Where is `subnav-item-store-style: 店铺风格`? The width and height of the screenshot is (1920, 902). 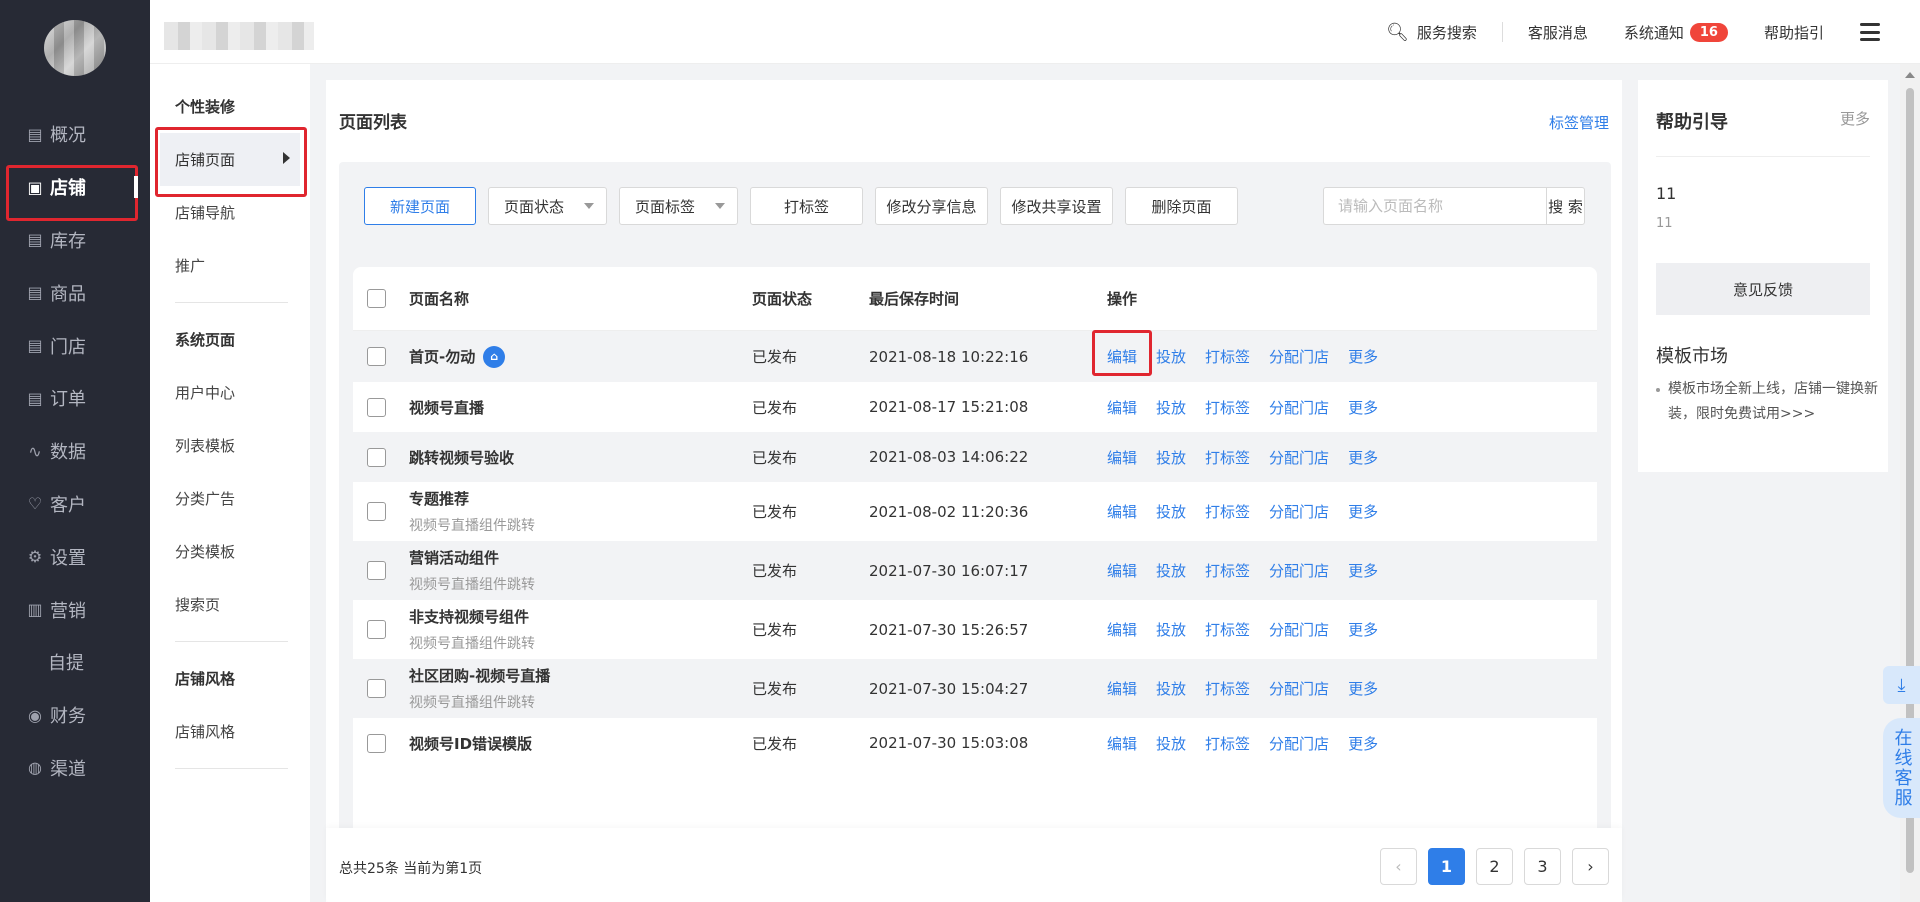 subnav-item-store-style: 店铺风格 is located at coordinates (230, 731).